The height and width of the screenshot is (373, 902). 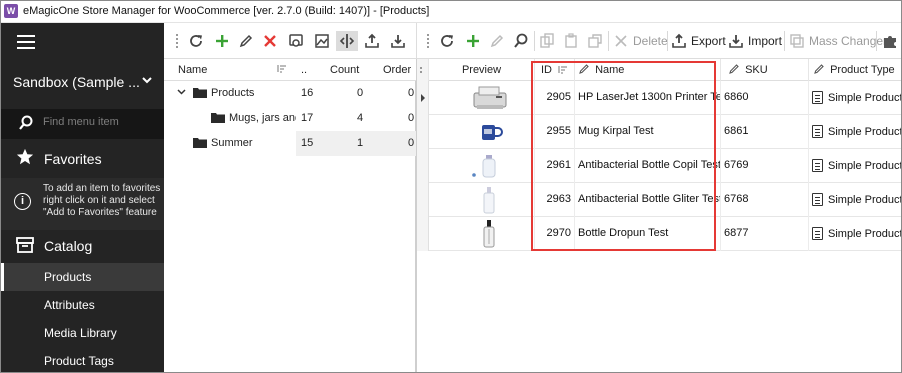 I want to click on mass-changer-icon, so click(x=797, y=41).